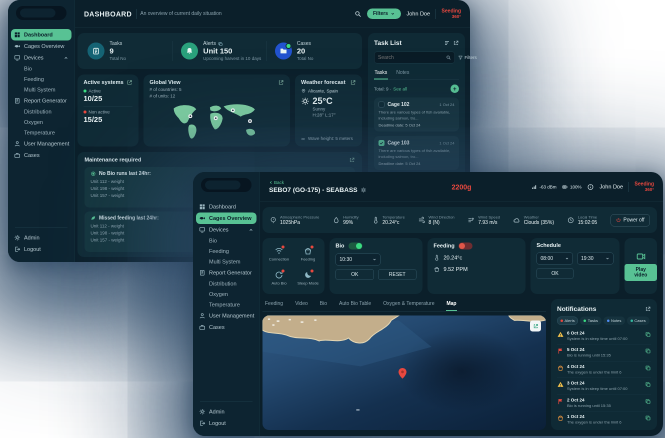 The image size is (665, 438). What do you see at coordinates (355, 246) in the screenshot?
I see `bio-toggle` at bounding box center [355, 246].